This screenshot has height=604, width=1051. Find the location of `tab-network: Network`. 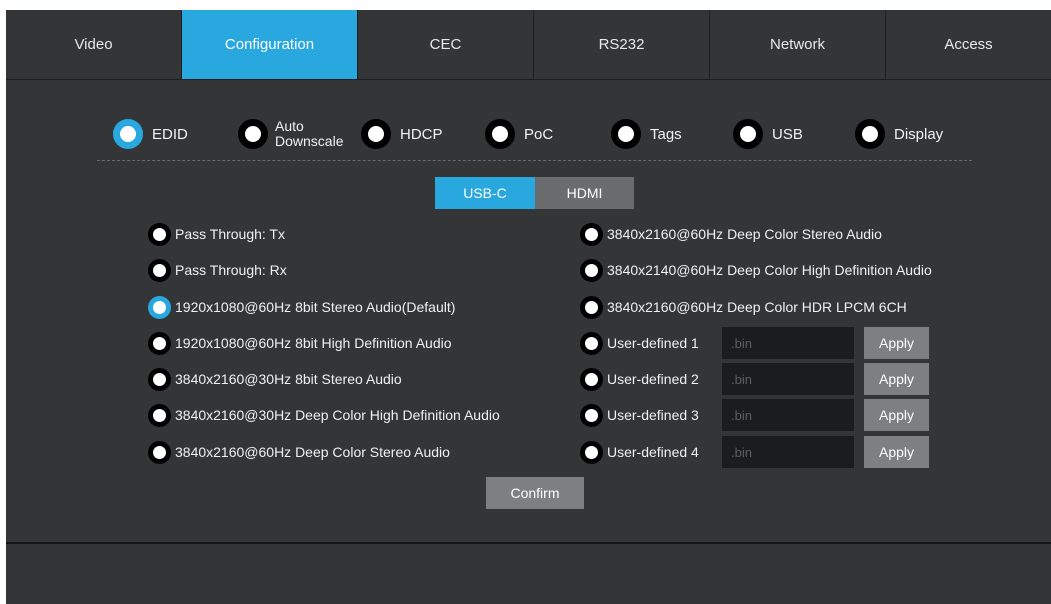

tab-network: Network is located at coordinates (798, 44).